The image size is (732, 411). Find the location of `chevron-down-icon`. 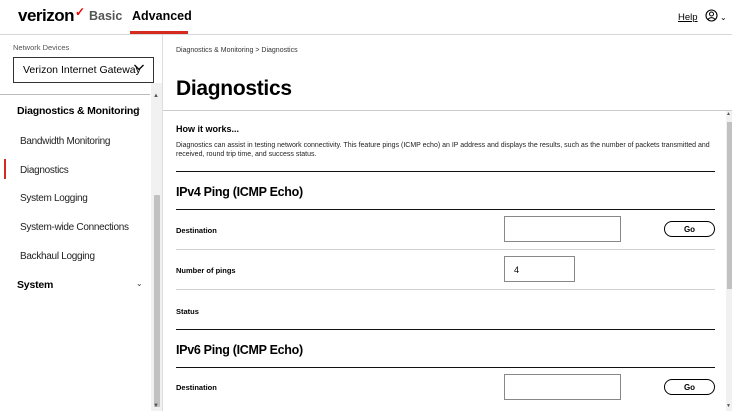

chevron-down-icon is located at coordinates (139, 68).